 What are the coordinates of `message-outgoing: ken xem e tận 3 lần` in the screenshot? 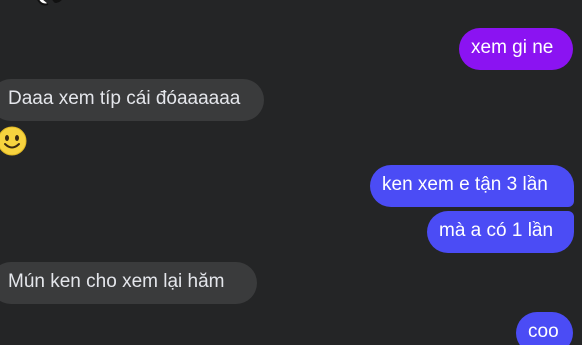 It's located at (472, 186).